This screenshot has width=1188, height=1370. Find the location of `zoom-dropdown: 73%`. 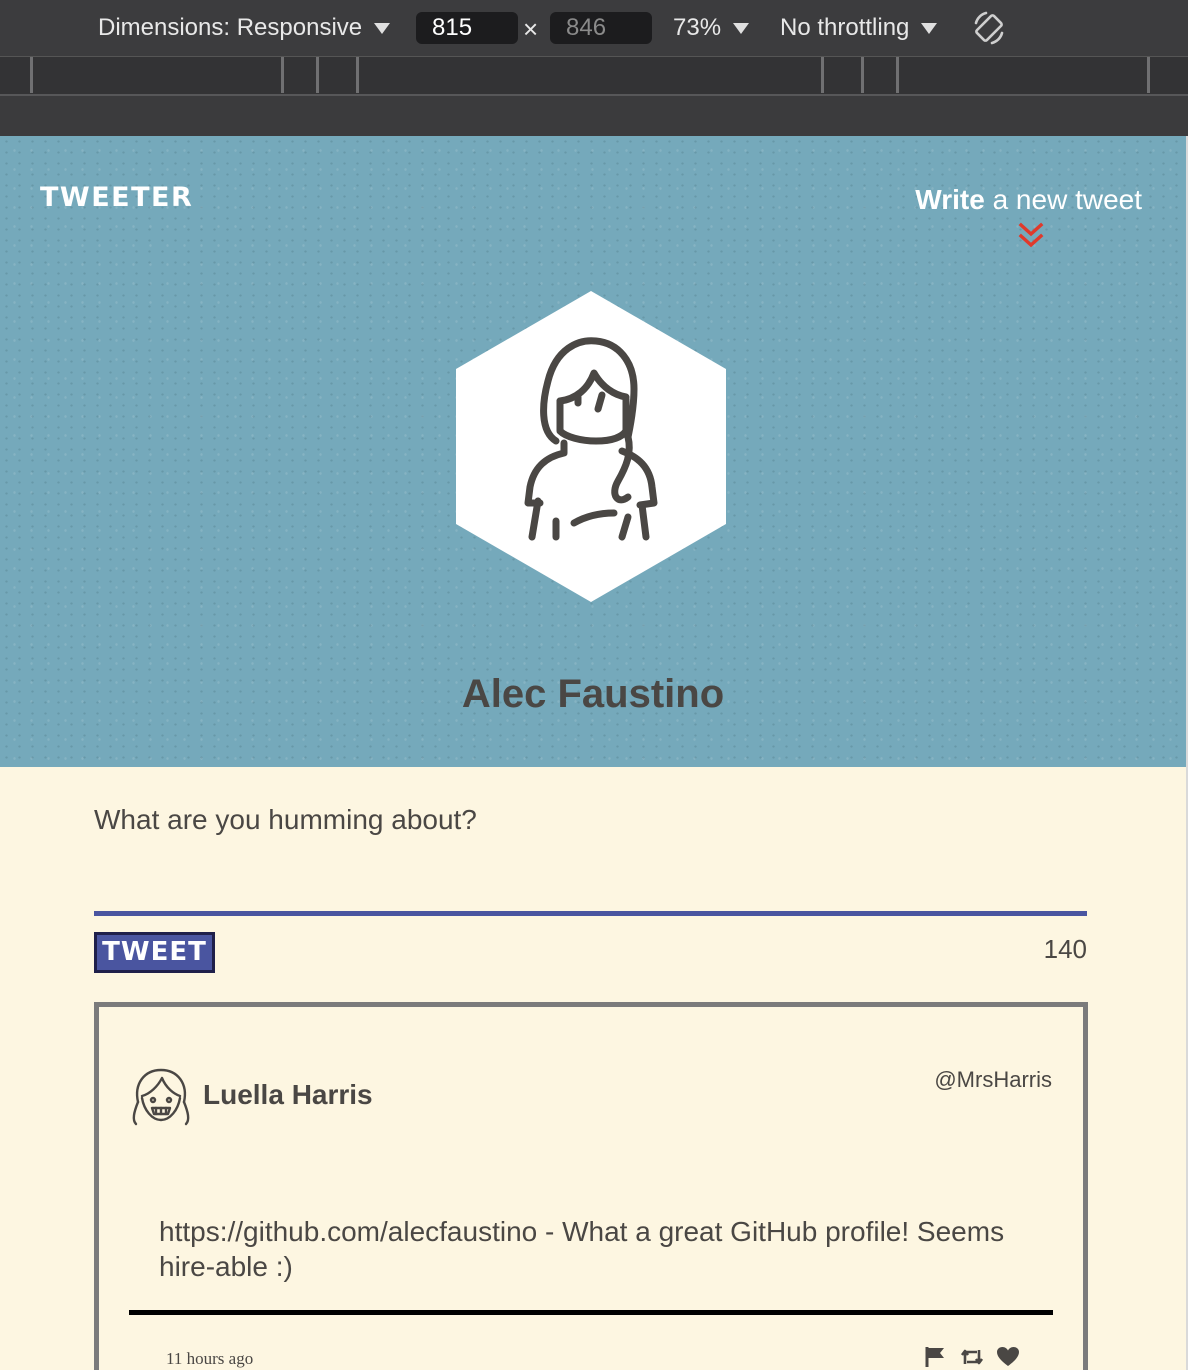

zoom-dropdown: 73% is located at coordinates (711, 28).